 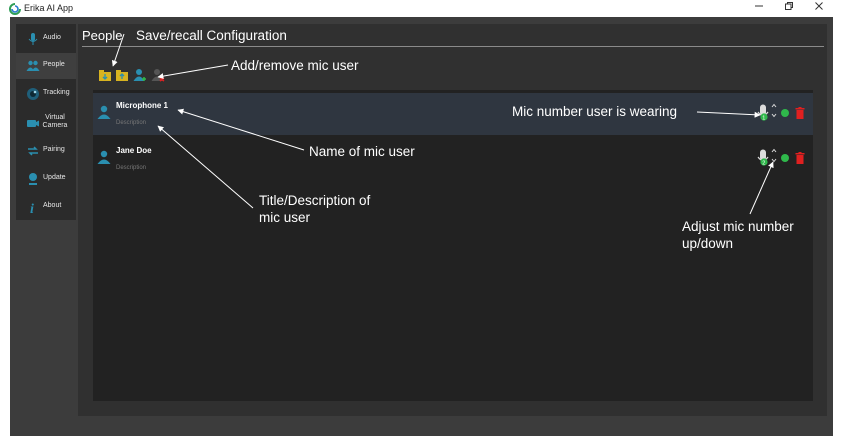 I want to click on app-logo-icon, so click(x=15, y=9).